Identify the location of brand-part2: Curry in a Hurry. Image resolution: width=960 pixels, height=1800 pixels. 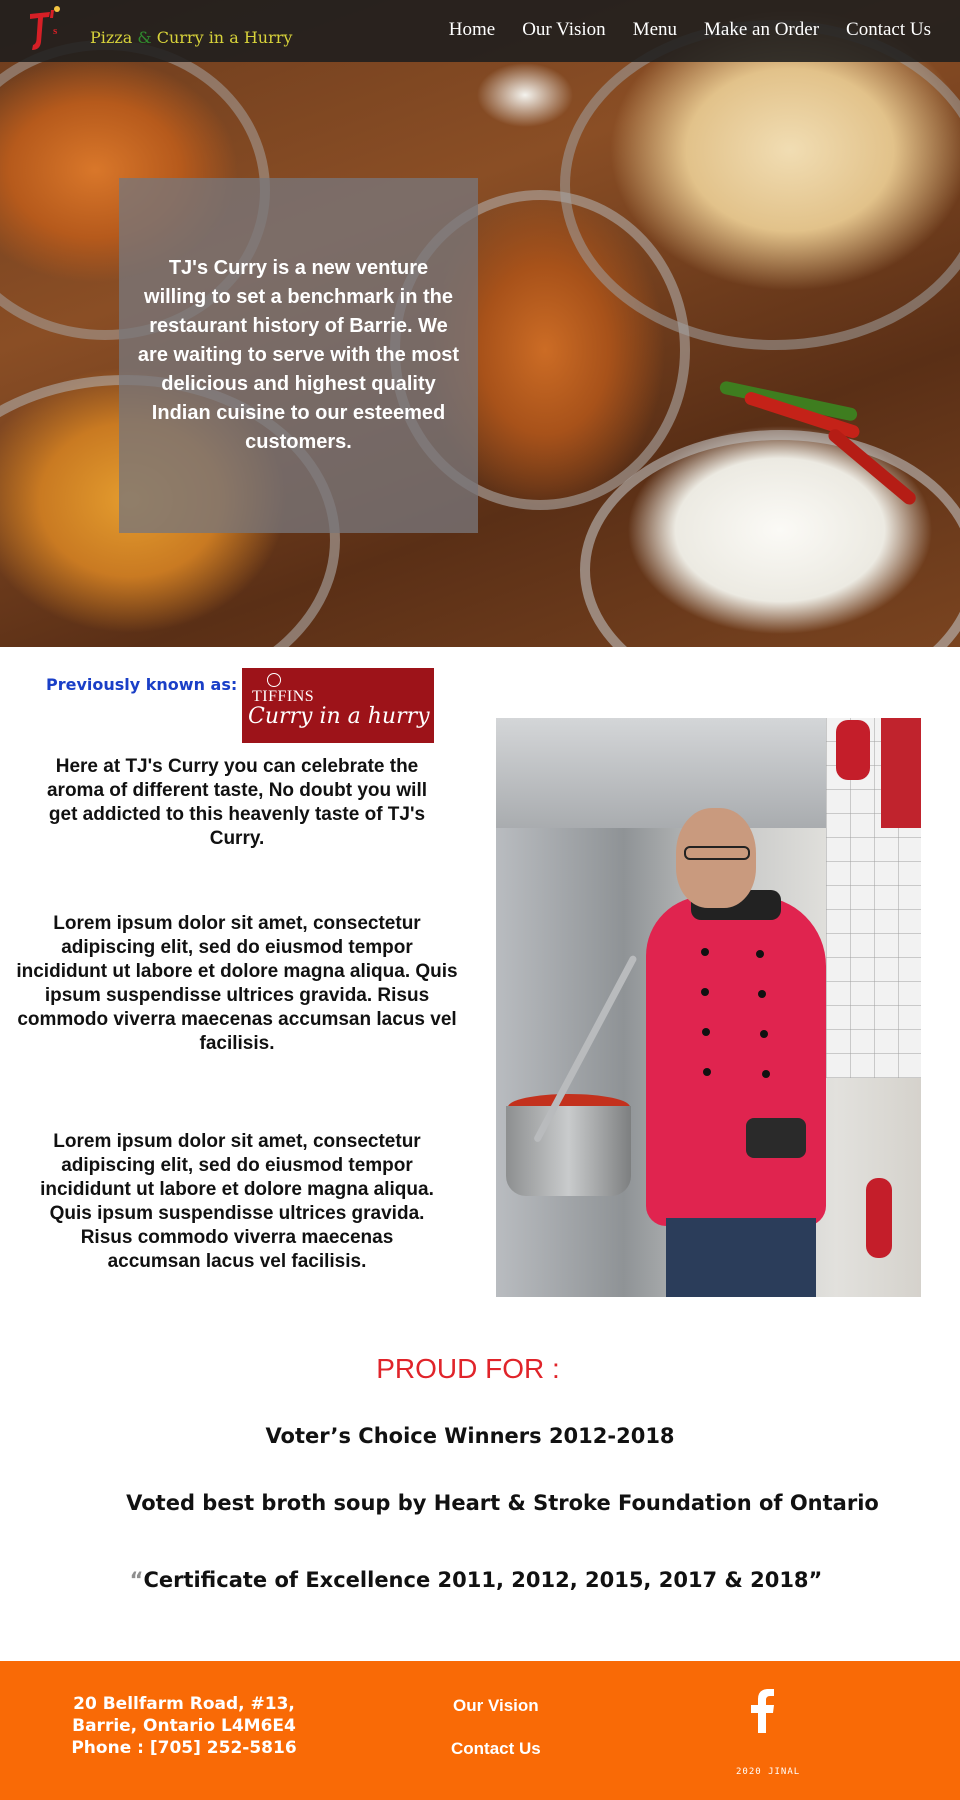
(224, 37).